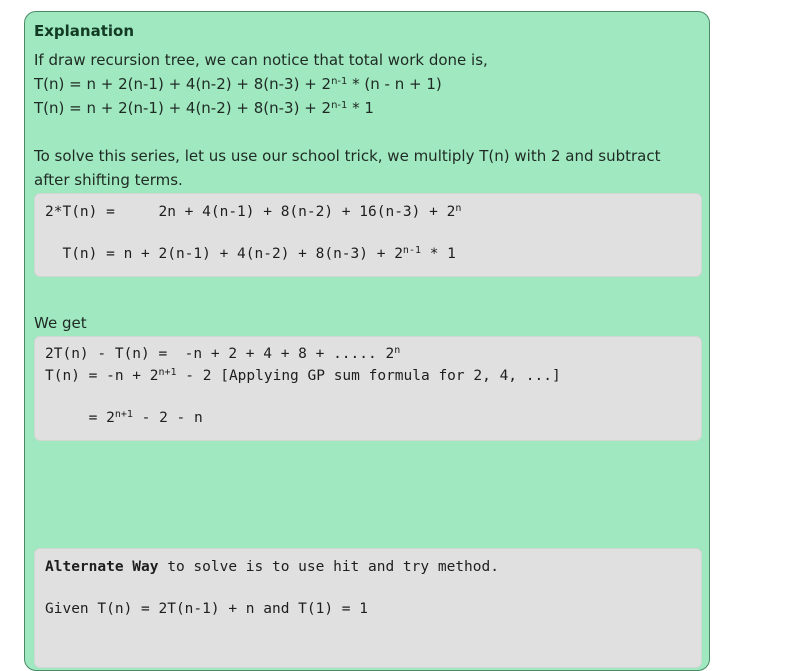 This screenshot has width=786, height=671. I want to click on code-line: 2T(n) - T(n) = -n + 2 + 4 + 8 + ..... 2n, so click(223, 354).